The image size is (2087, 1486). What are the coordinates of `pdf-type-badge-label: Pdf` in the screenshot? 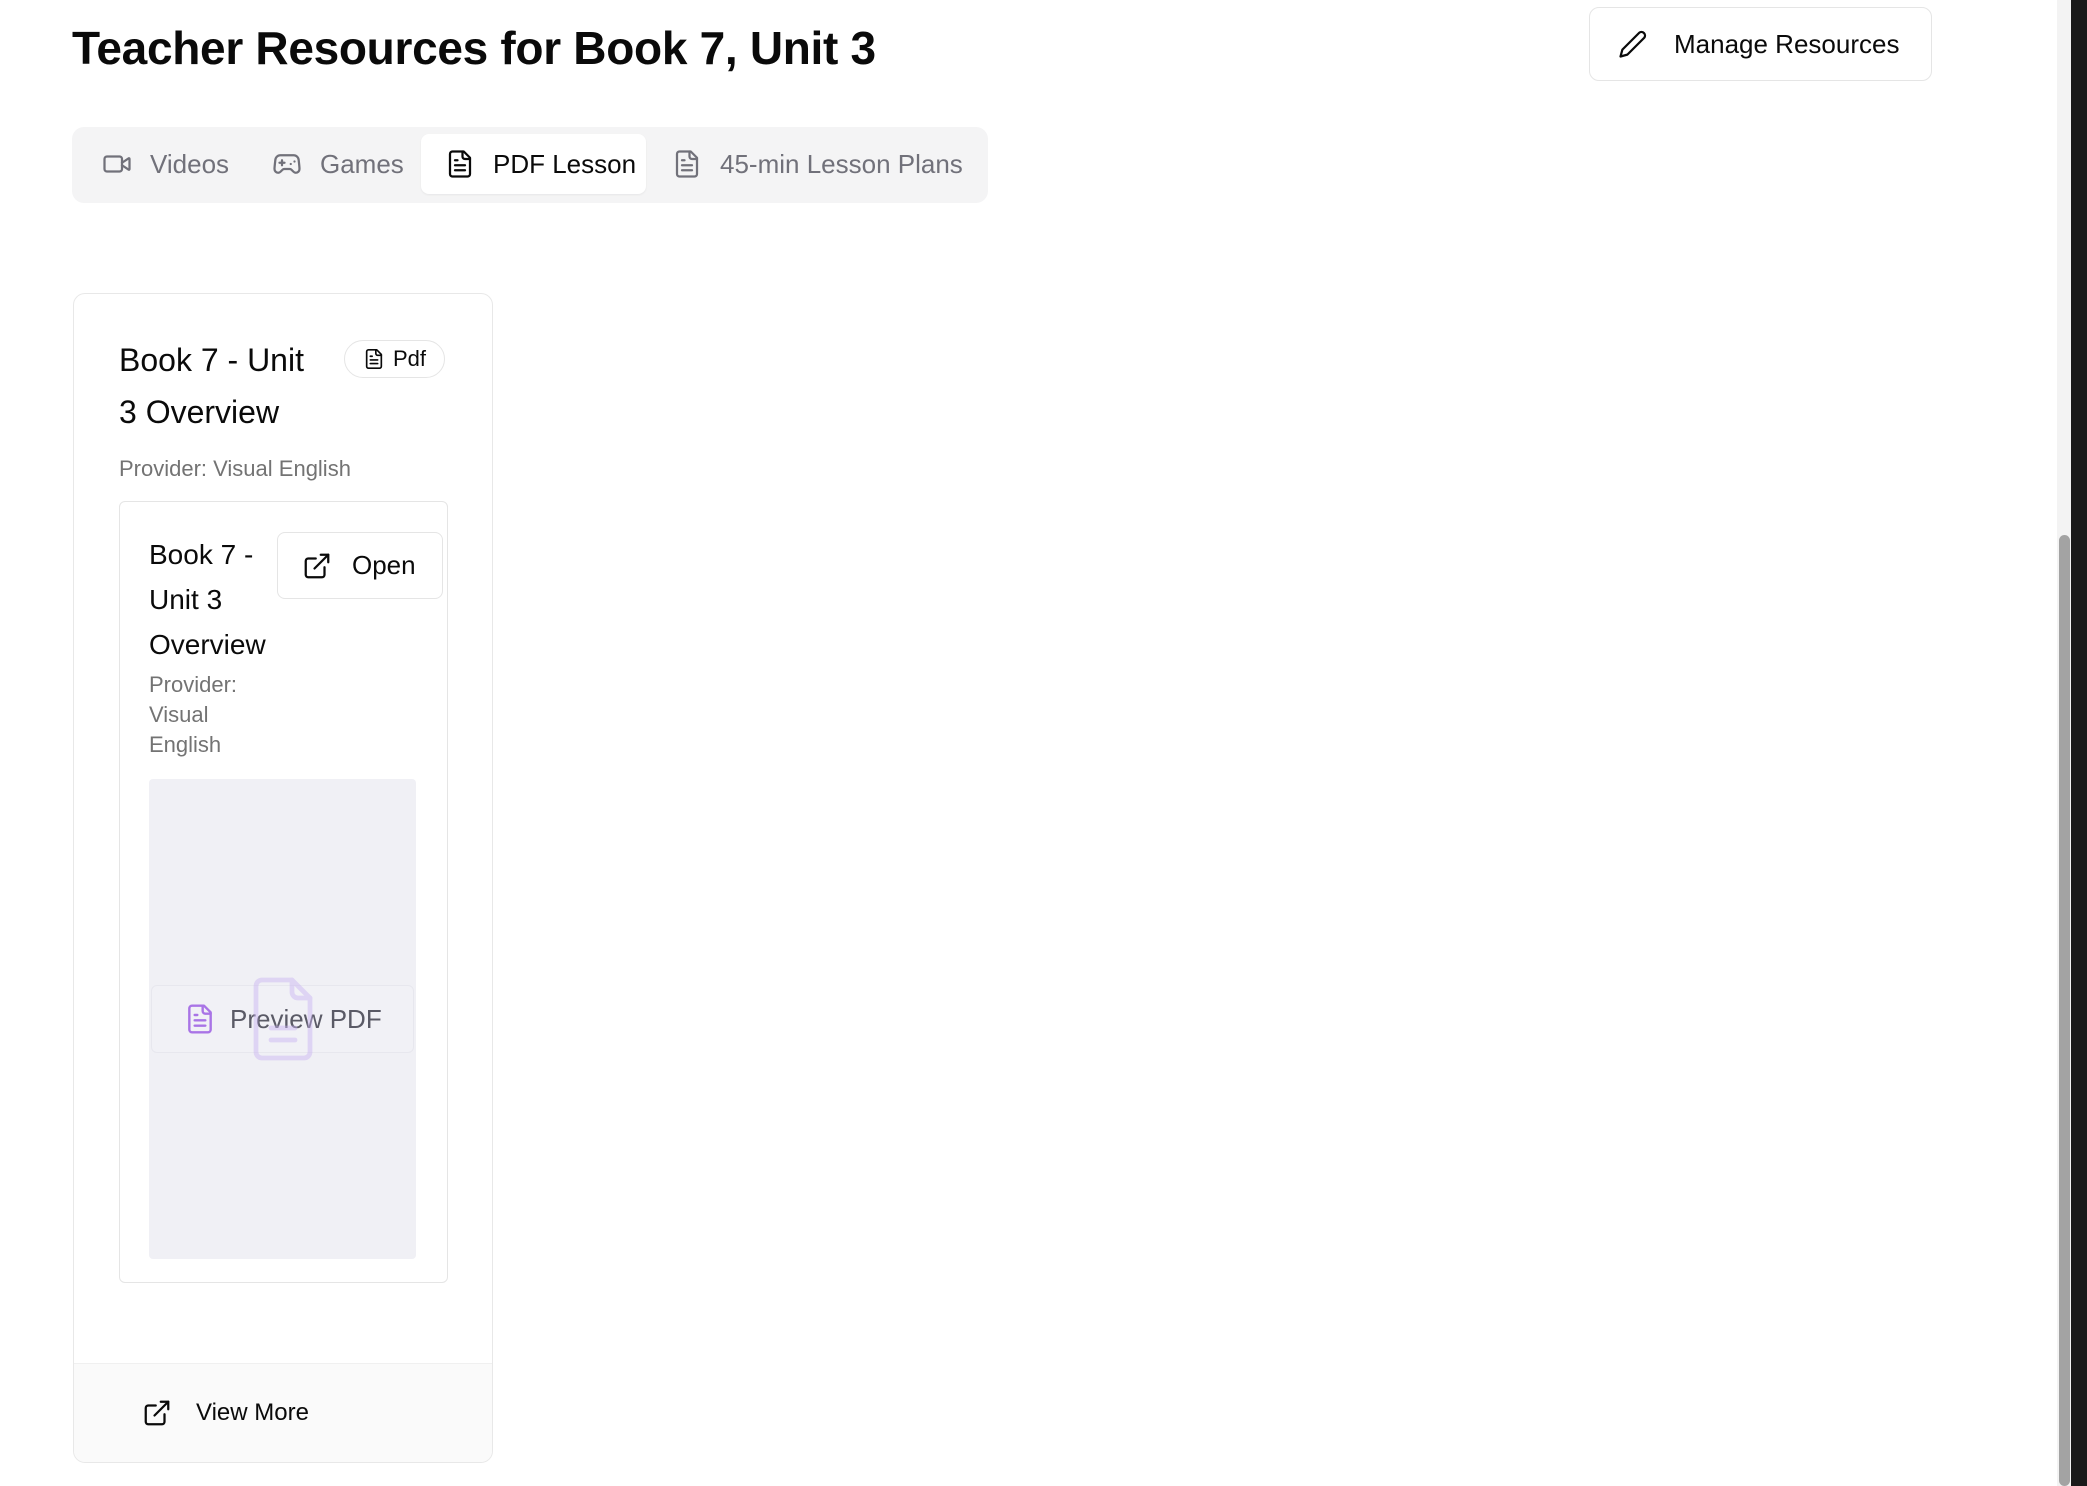 It's located at (410, 358).